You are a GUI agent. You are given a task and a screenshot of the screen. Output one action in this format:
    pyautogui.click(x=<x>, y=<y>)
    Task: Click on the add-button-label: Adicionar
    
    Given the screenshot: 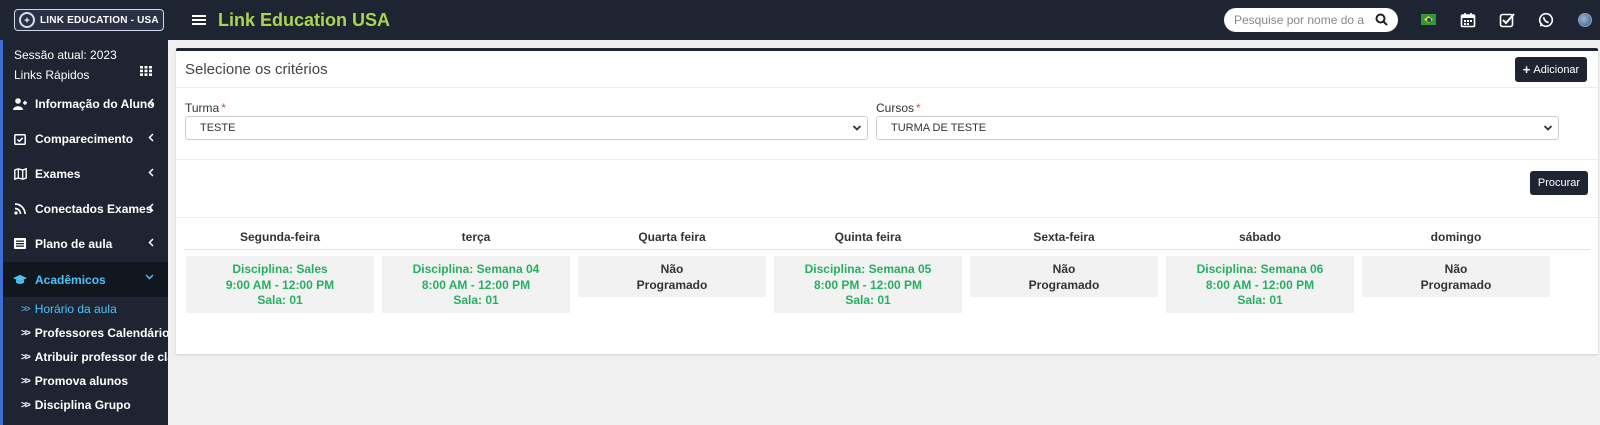 What is the action you would take?
    pyautogui.click(x=1556, y=69)
    